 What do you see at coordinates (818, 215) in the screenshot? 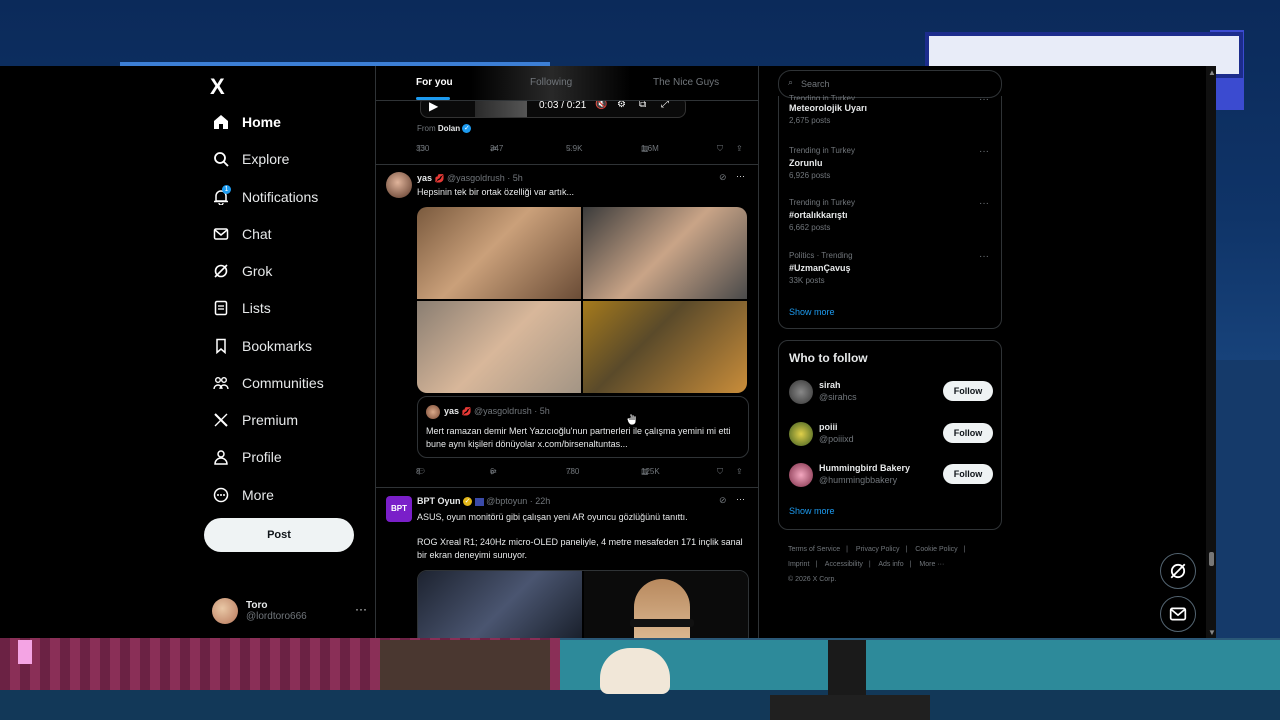
I see `trend-name: #ortalıkkarıştı` at bounding box center [818, 215].